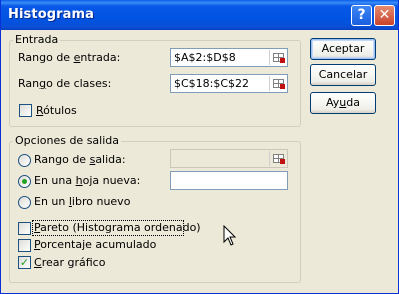 This screenshot has height=294, width=399. What do you see at coordinates (343, 49) in the screenshot?
I see `ok-button: Aceptar` at bounding box center [343, 49].